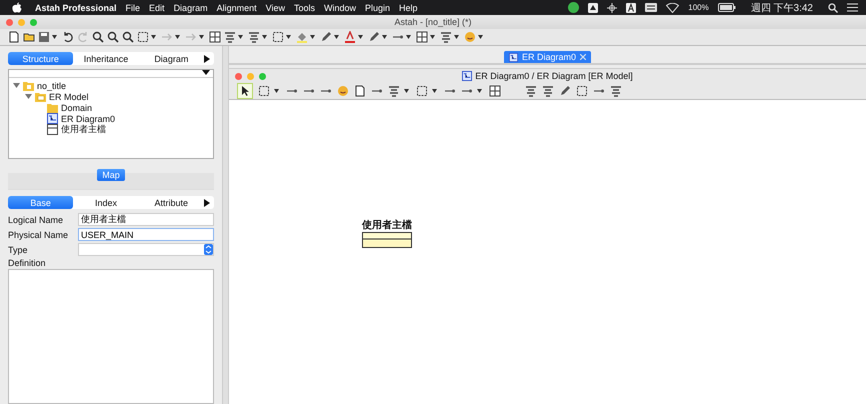  What do you see at coordinates (171, 58) in the screenshot?
I see `tab: Diagram` at bounding box center [171, 58].